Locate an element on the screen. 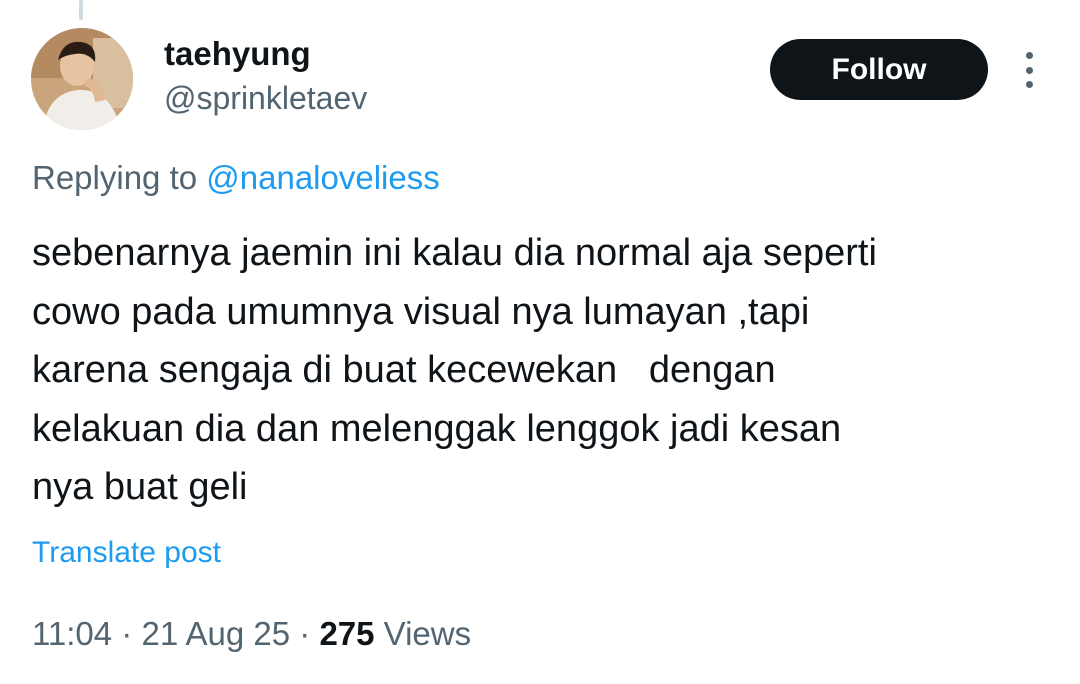  views-label: Views is located at coordinates (423, 633).